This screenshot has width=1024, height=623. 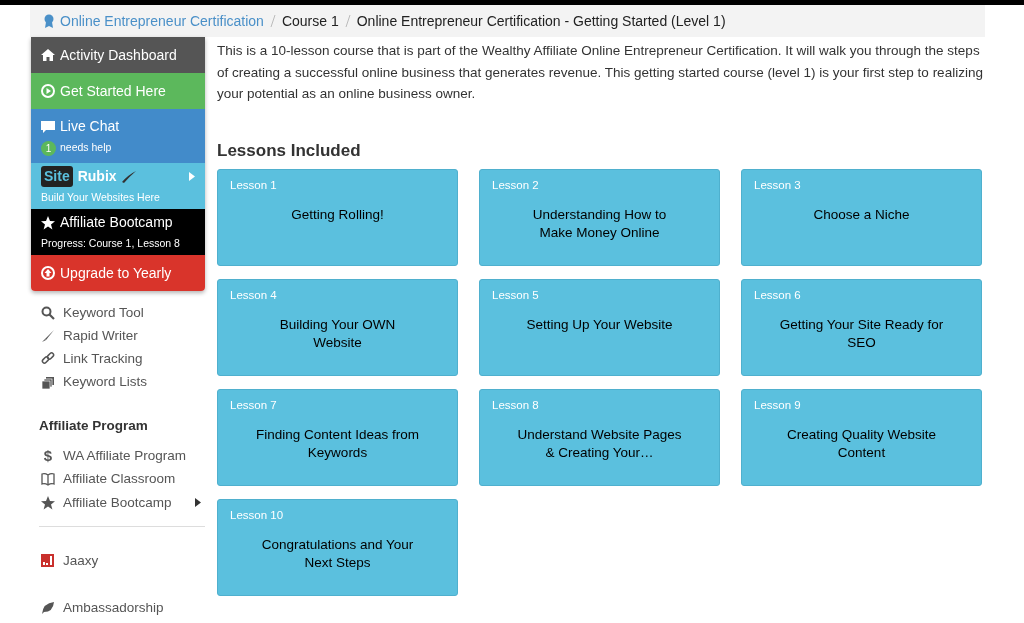 I want to click on menu-subtext: Build Your Websites Here, so click(x=100, y=198).